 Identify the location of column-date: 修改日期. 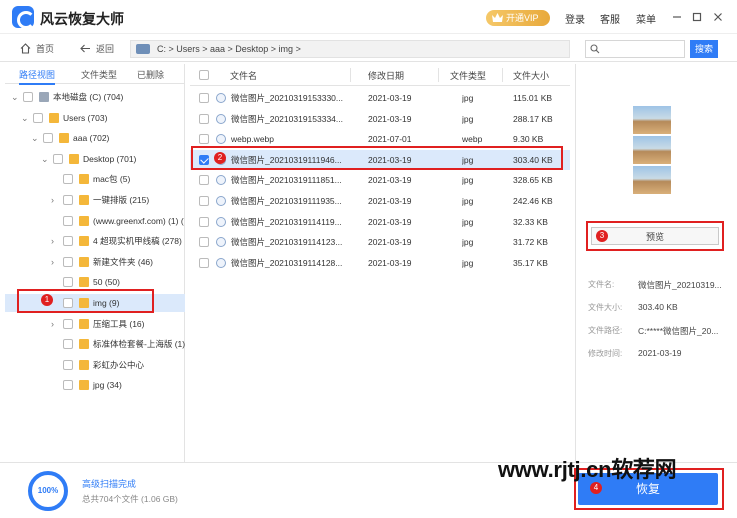
(386, 75).